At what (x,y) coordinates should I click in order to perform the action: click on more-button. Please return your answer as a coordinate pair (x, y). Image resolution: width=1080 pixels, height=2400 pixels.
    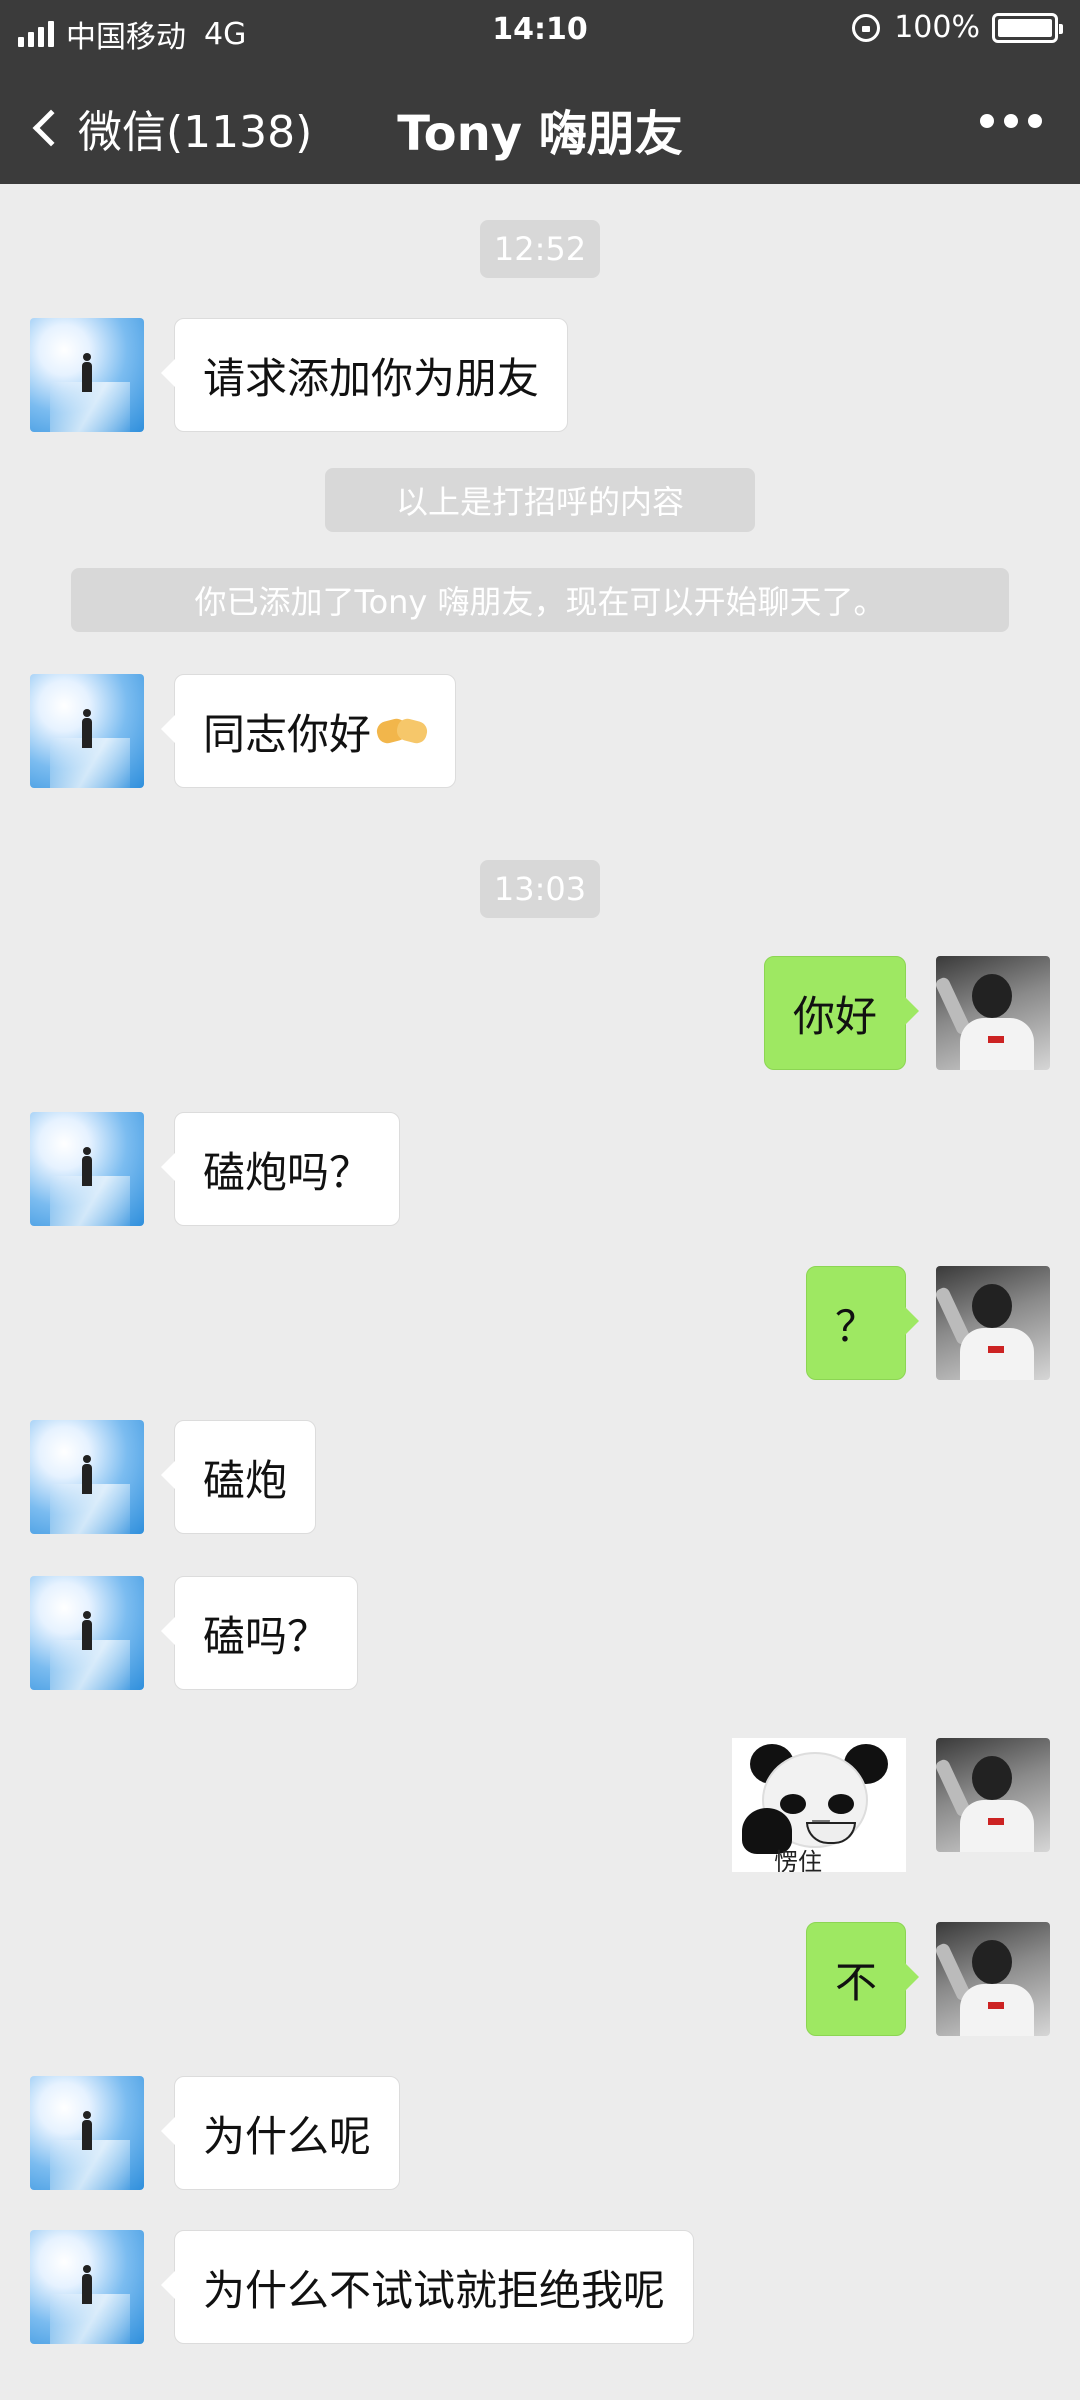
    Looking at the image, I should click on (1011, 121).